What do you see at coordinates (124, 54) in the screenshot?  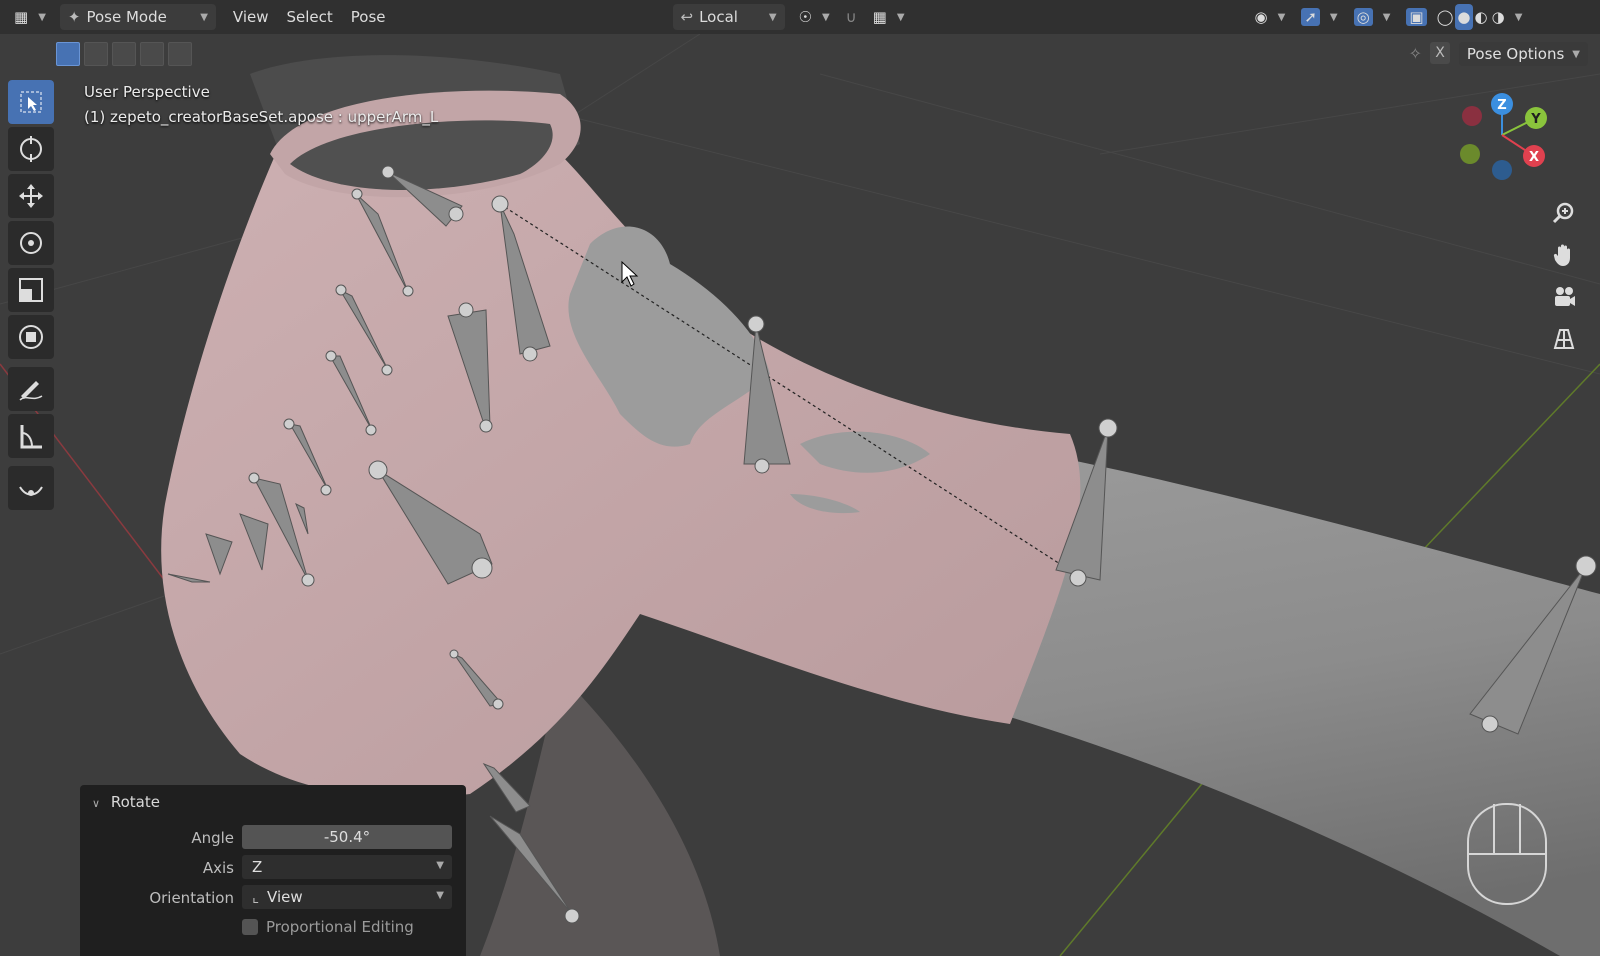 I see `select-subtract-button` at bounding box center [124, 54].